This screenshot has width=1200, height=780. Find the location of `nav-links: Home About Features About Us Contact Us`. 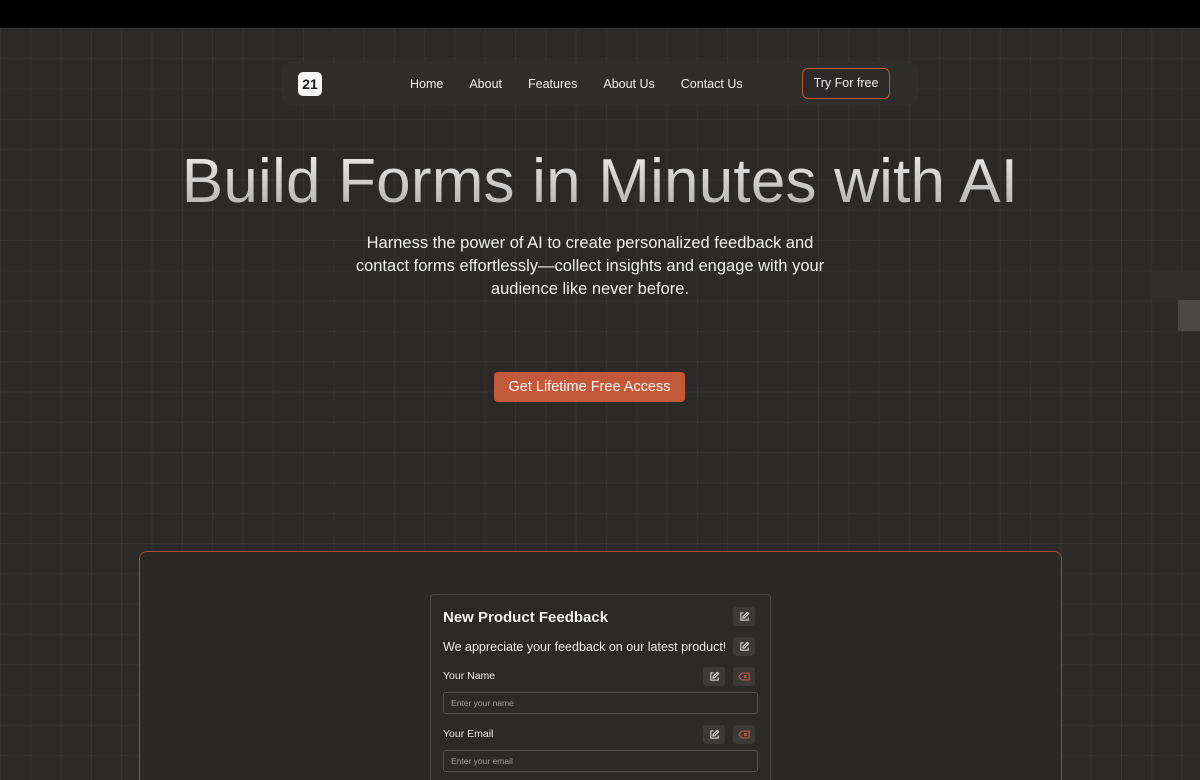

nav-links: Home About Features About Us Contact Us is located at coordinates (576, 83).